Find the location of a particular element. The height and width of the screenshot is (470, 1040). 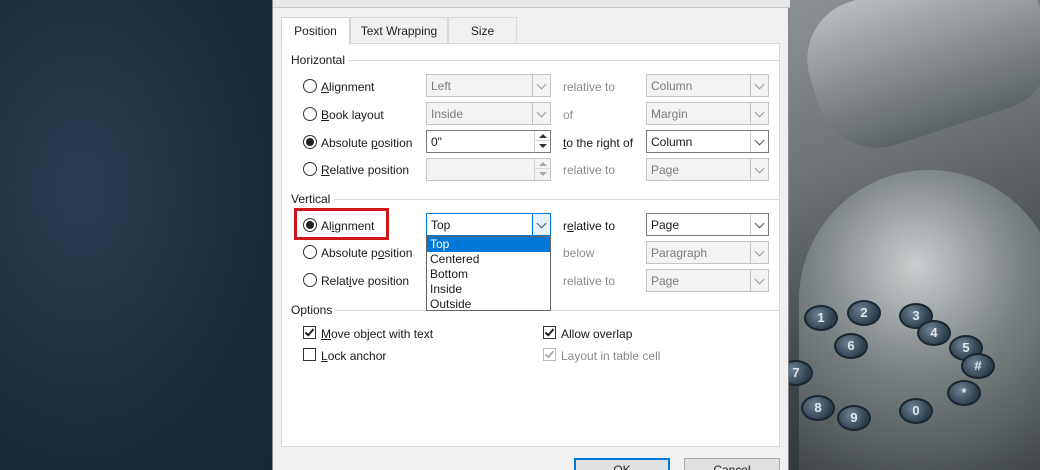

h-book-layout-select: Inside is located at coordinates (488, 113).